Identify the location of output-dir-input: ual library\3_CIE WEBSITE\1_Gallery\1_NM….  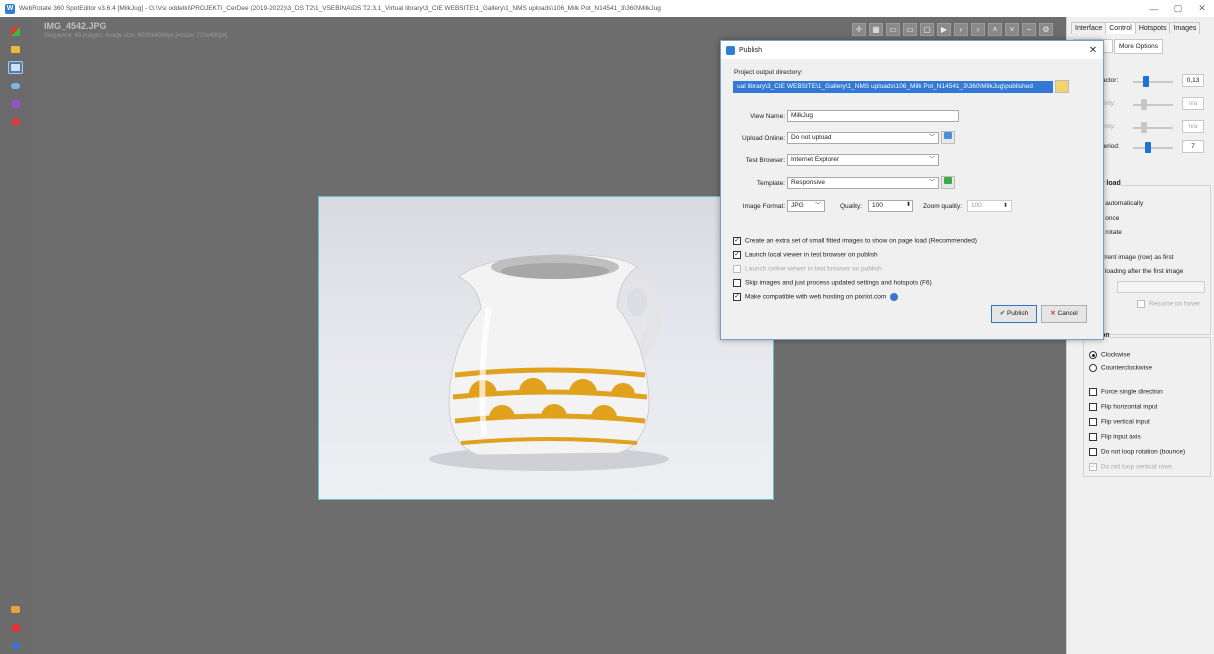
(893, 87).